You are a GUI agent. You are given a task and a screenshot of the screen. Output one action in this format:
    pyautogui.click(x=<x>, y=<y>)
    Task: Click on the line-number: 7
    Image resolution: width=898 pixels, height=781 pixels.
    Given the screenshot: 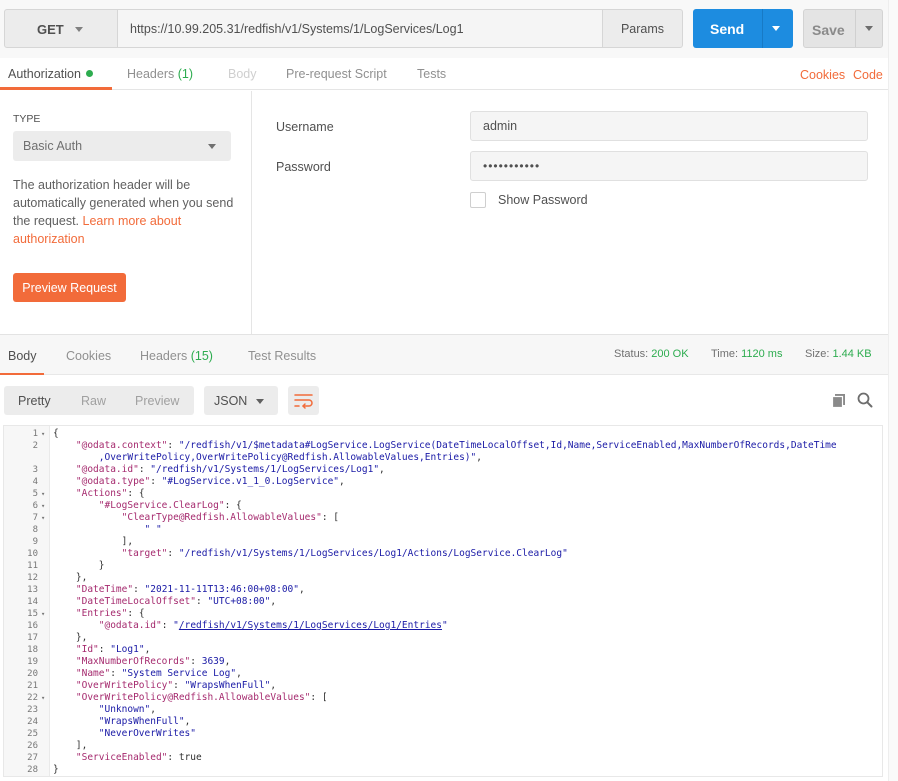 What is the action you would take?
    pyautogui.click(x=35, y=518)
    